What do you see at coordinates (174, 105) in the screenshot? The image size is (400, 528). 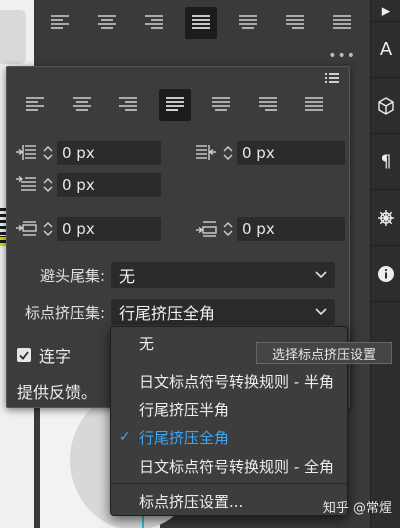 I see `justify-last-left-icon` at bounding box center [174, 105].